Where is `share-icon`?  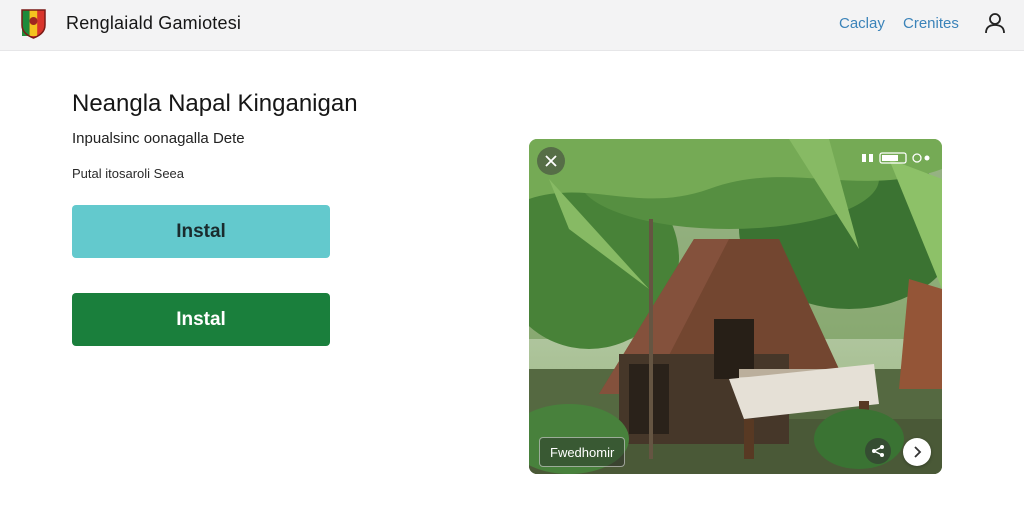
share-icon is located at coordinates (878, 451).